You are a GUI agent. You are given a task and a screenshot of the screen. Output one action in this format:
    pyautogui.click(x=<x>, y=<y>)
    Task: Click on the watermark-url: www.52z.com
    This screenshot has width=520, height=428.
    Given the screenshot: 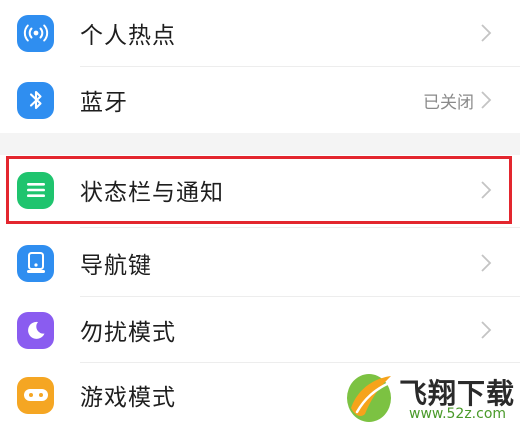 What is the action you would take?
    pyautogui.click(x=458, y=414)
    